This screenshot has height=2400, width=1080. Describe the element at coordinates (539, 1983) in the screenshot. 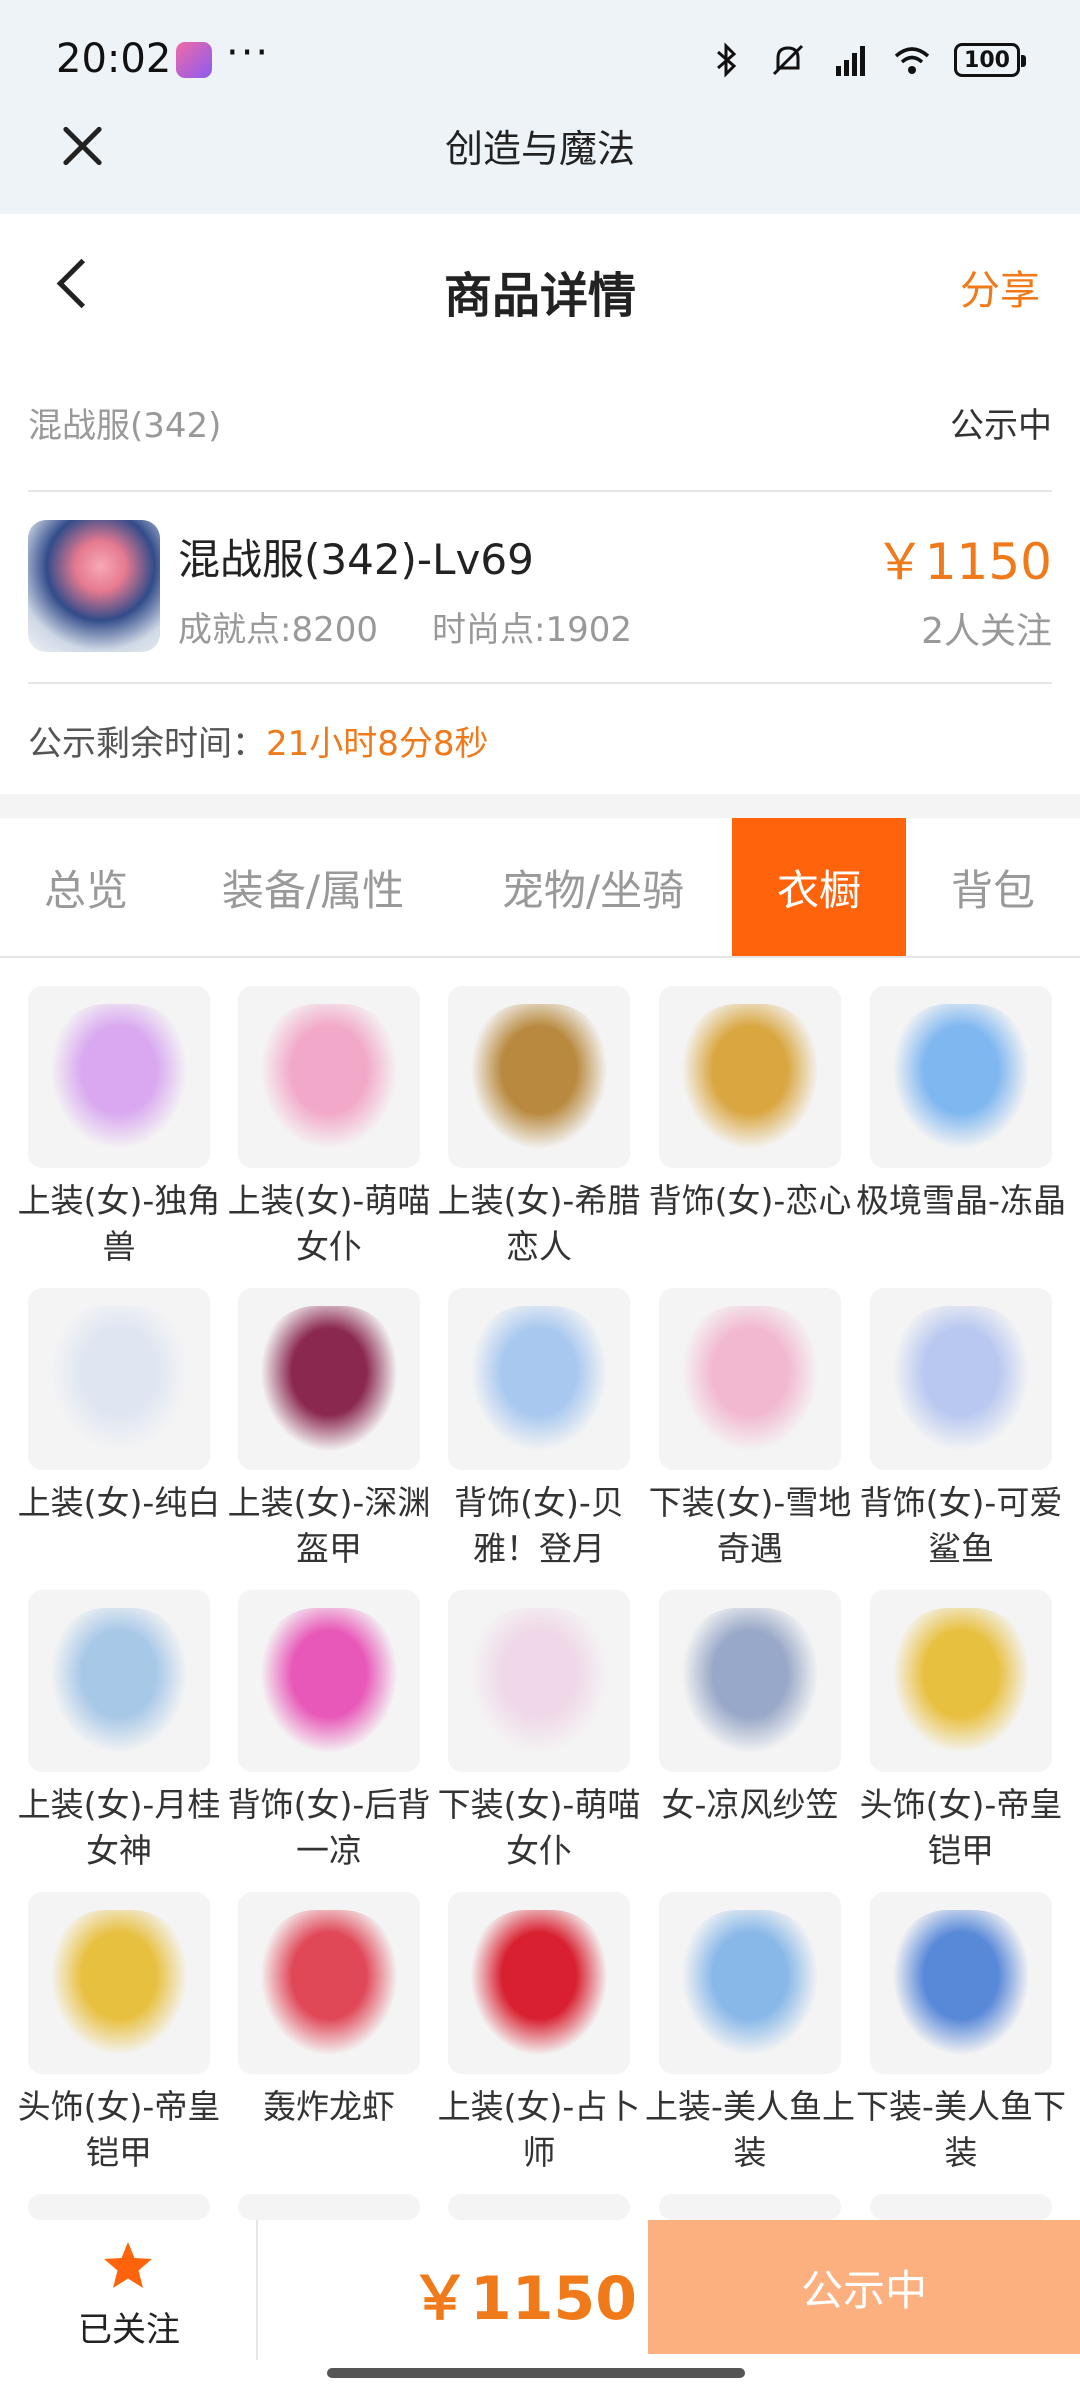

I see `fortune-dress-icon` at that location.